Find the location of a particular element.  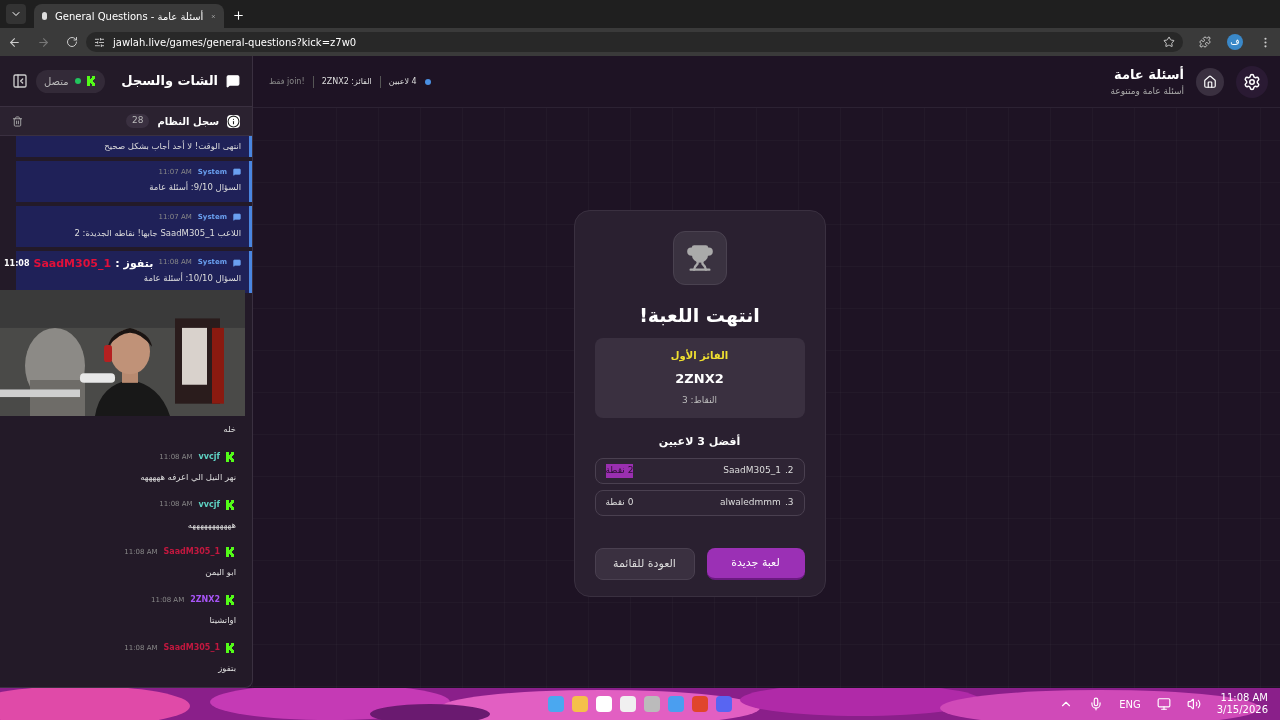

clock: 11:08 AM 3/15/2026 is located at coordinates (1242, 704).